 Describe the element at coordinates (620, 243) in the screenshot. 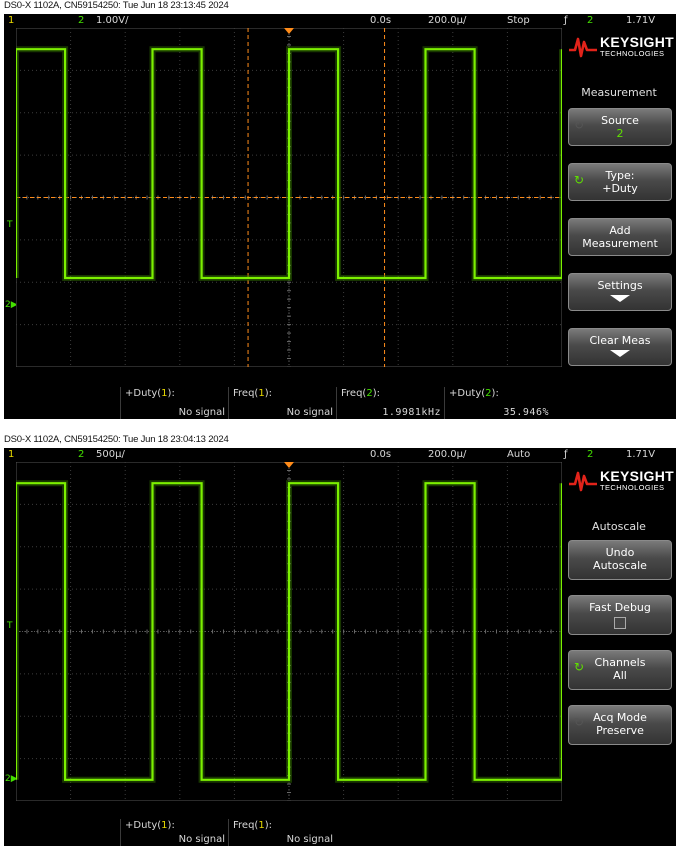

I see `softkey-label-line2: Measurement` at that location.